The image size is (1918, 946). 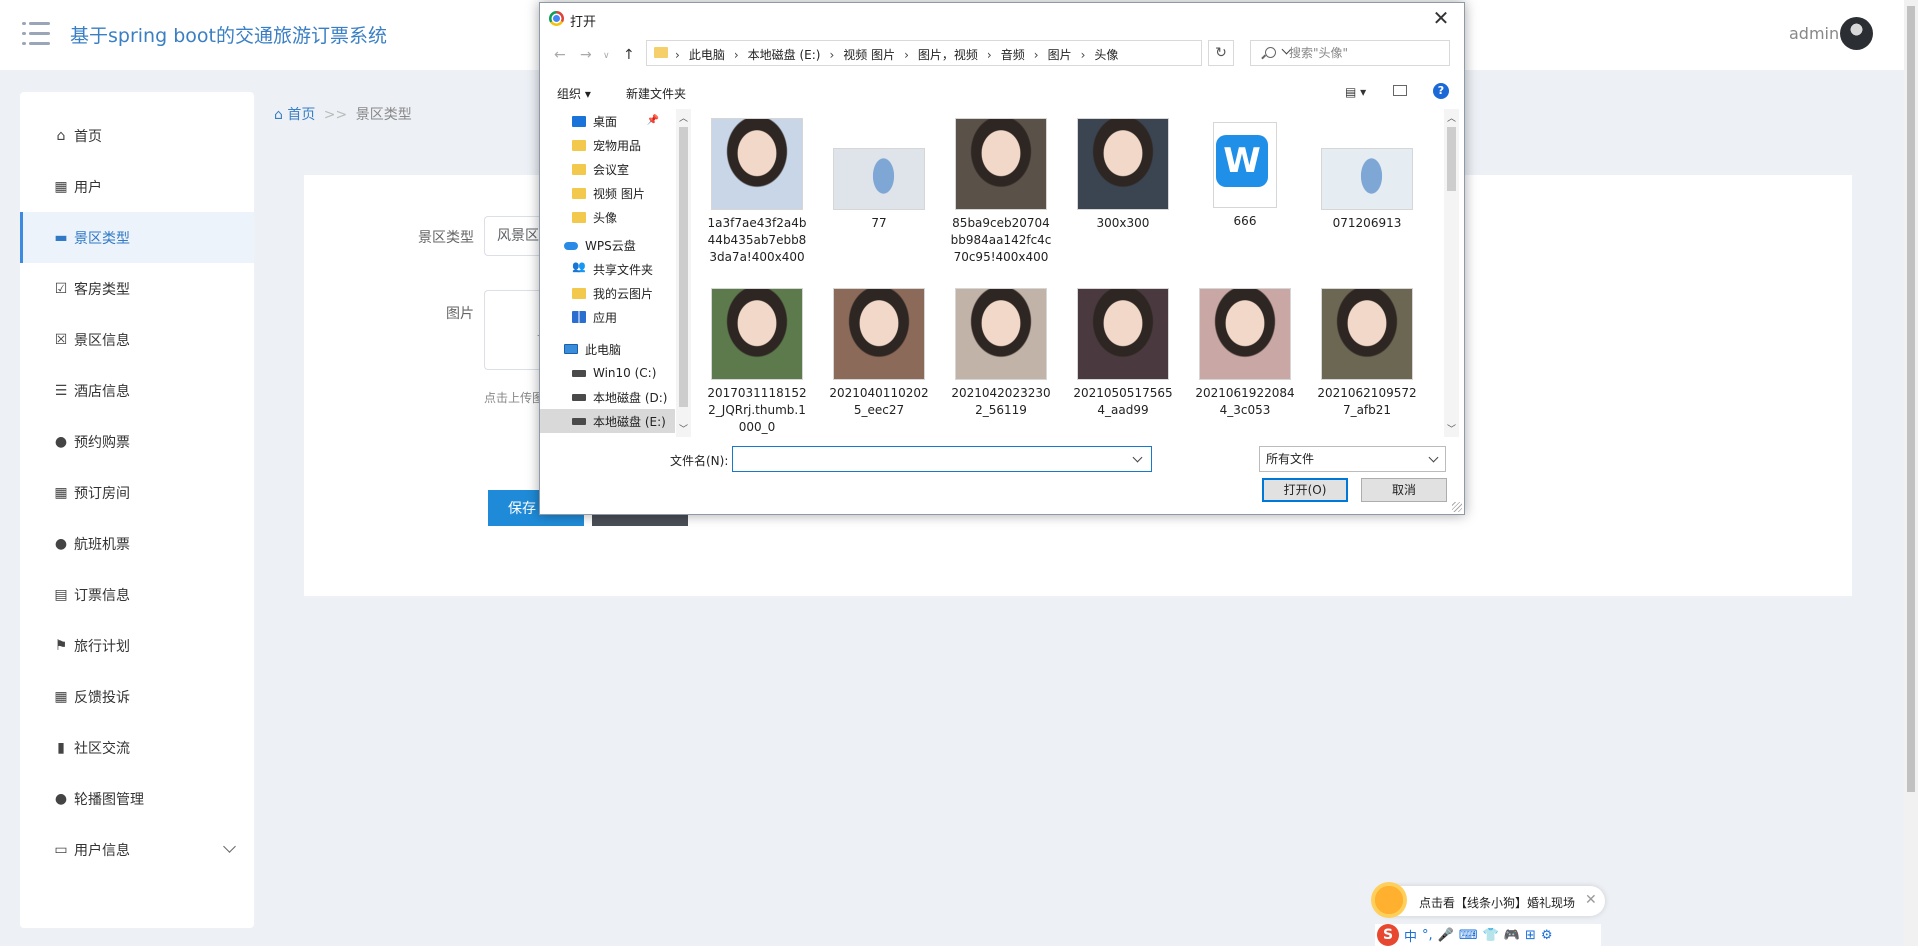 What do you see at coordinates (1457, 507) in the screenshot?
I see `resize-grip-icon` at bounding box center [1457, 507].